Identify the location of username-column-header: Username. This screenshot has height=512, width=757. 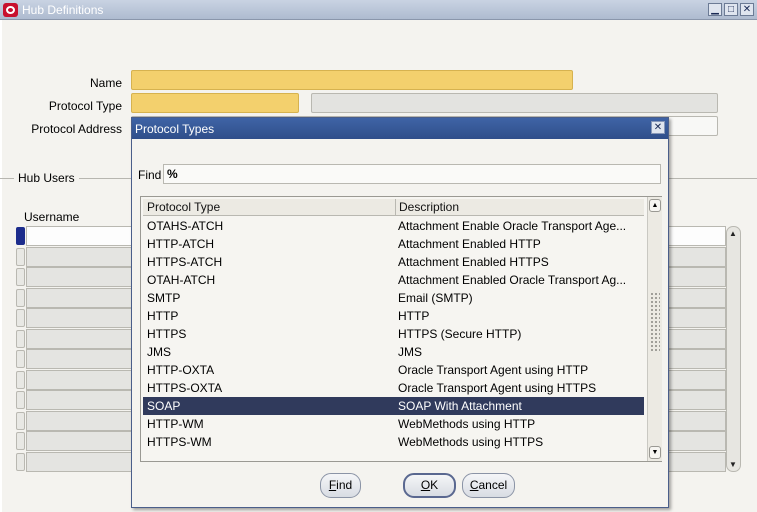
(52, 217).